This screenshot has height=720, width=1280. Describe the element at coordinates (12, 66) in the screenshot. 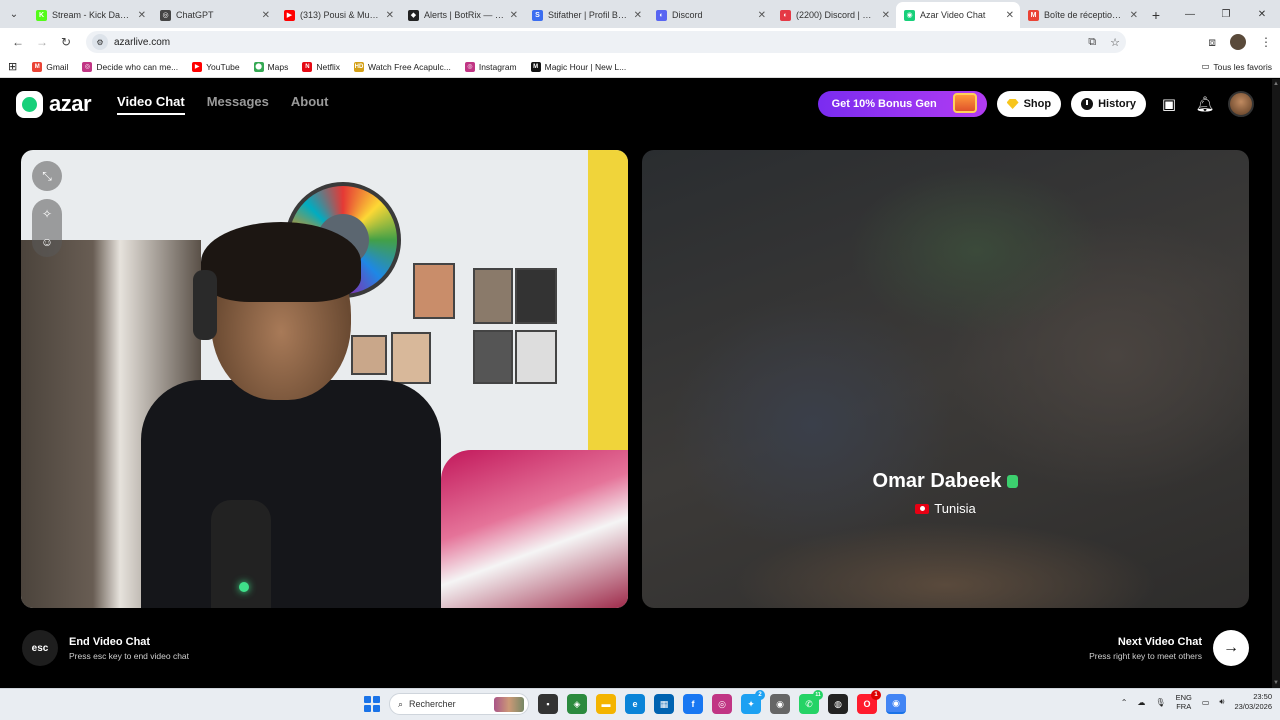

I see `apps-grid-icon: ⊞` at that location.